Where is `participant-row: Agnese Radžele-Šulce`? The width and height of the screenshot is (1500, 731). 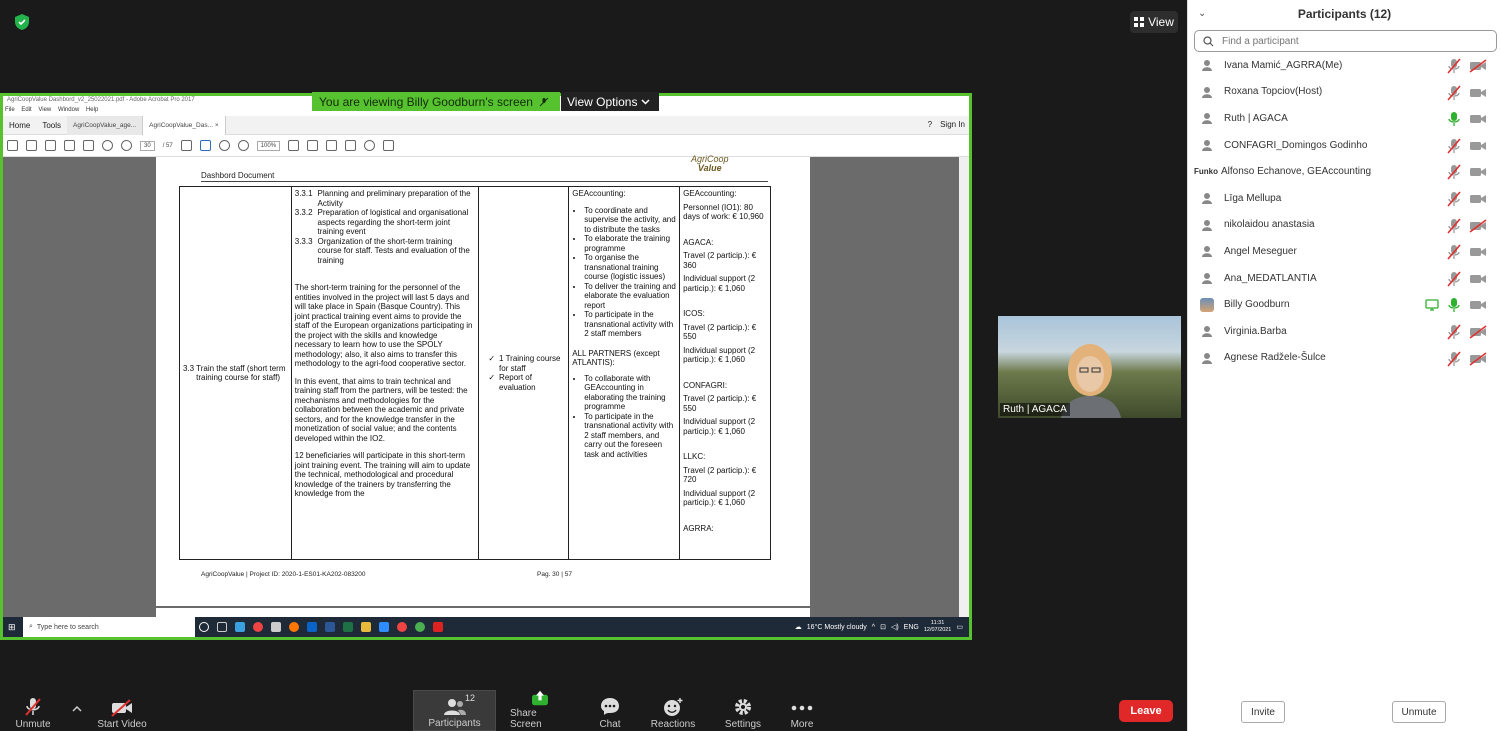 participant-row: Agnese Radžele-Šulce is located at coordinates (1344, 358).